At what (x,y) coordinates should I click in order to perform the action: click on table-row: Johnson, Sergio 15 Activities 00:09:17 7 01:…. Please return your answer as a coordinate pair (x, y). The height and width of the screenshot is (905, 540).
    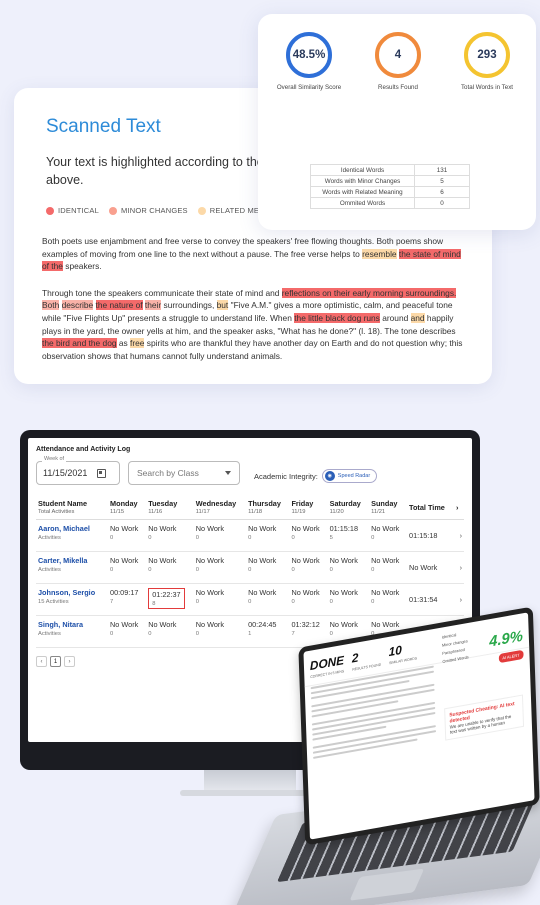
    Looking at the image, I should click on (250, 599).